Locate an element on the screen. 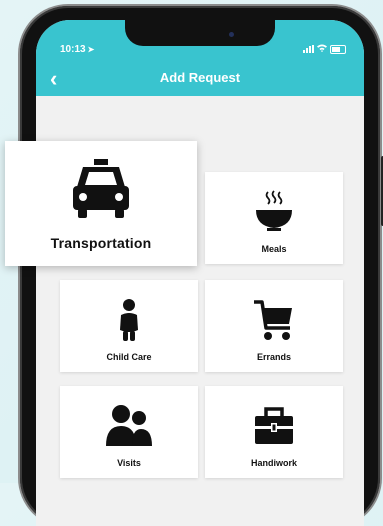 The height and width of the screenshot is (526, 383). people-icon is located at coordinates (129, 425).